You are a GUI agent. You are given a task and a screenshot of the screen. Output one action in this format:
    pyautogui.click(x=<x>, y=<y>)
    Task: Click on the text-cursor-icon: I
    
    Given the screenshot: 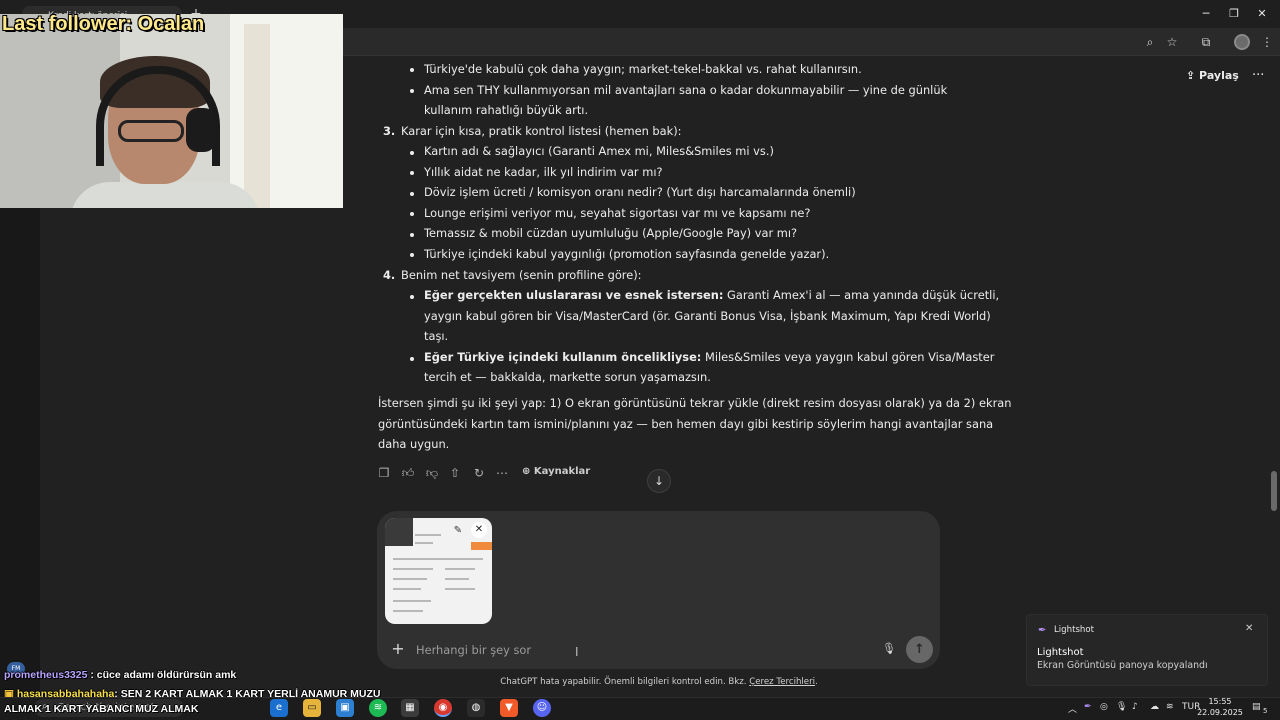 What is the action you would take?
    pyautogui.click(x=577, y=652)
    